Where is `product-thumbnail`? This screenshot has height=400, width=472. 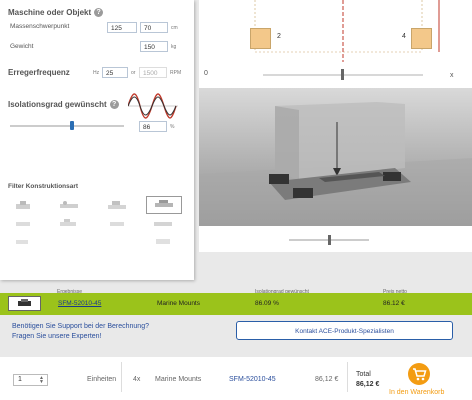
product-thumbnail is located at coordinates (24, 303).